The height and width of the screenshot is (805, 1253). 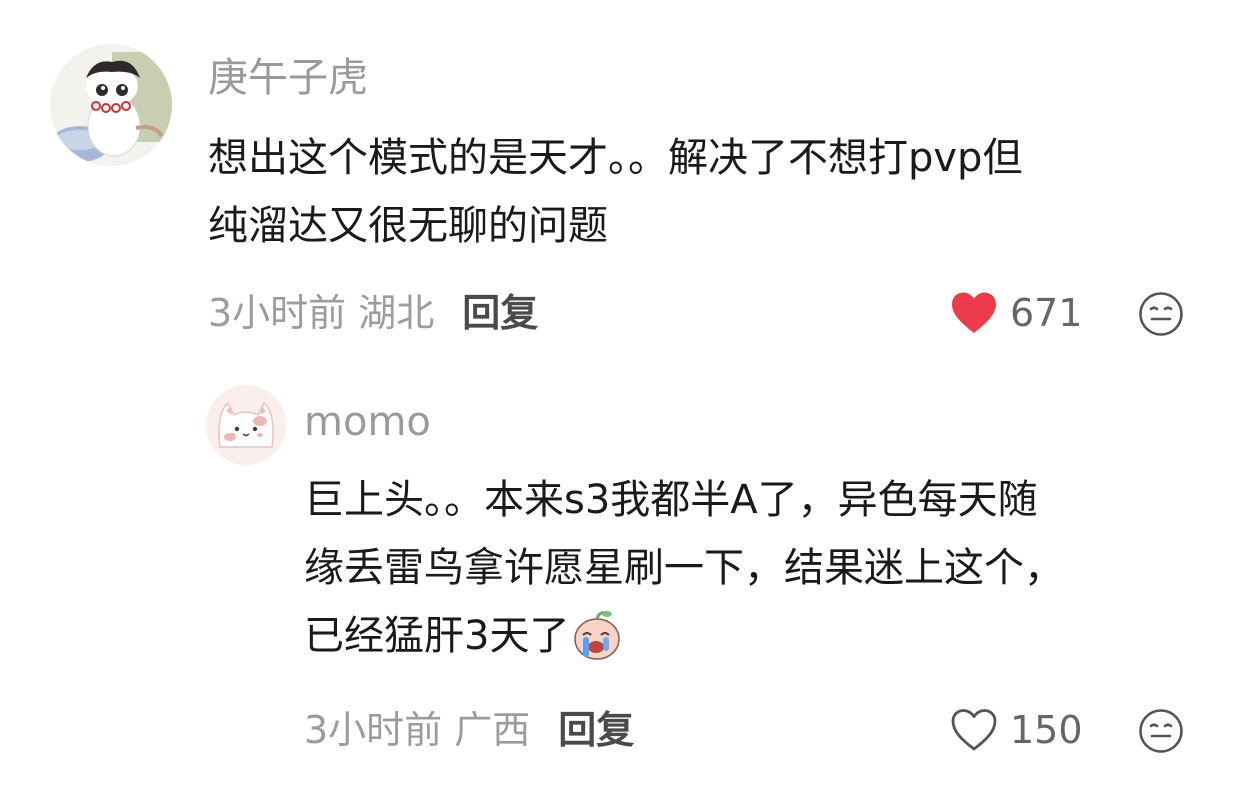 What do you see at coordinates (373, 730) in the screenshot?
I see `reply-time: 3小时前` at bounding box center [373, 730].